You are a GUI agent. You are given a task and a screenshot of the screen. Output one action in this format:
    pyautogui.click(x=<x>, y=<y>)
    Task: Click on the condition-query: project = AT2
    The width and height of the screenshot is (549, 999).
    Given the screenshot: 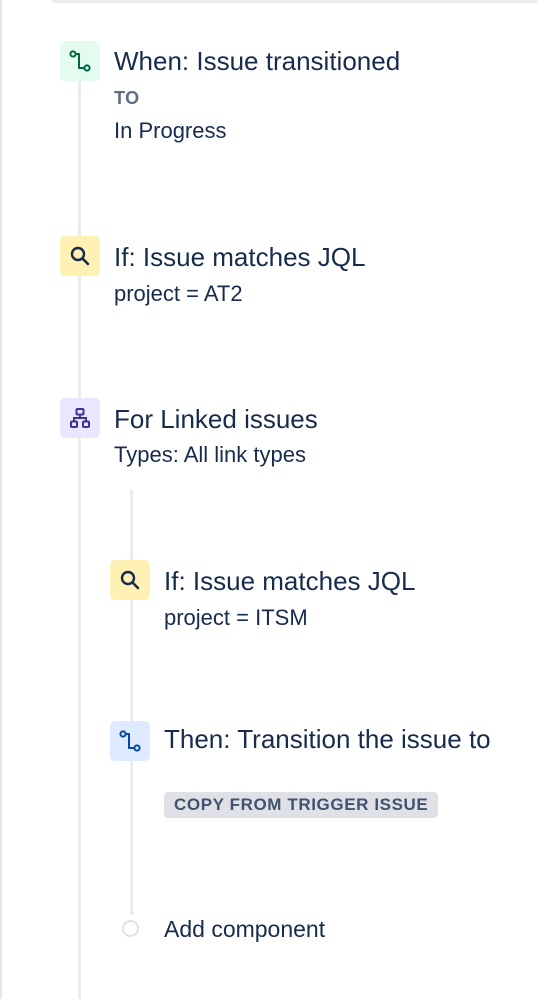 What is the action you would take?
    pyautogui.click(x=178, y=293)
    